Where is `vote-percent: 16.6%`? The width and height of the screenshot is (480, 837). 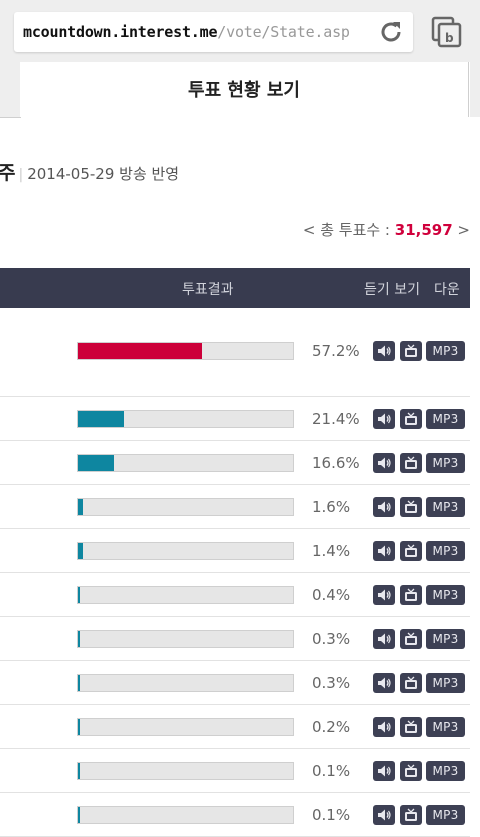
vote-percent: 16.6% is located at coordinates (336, 463).